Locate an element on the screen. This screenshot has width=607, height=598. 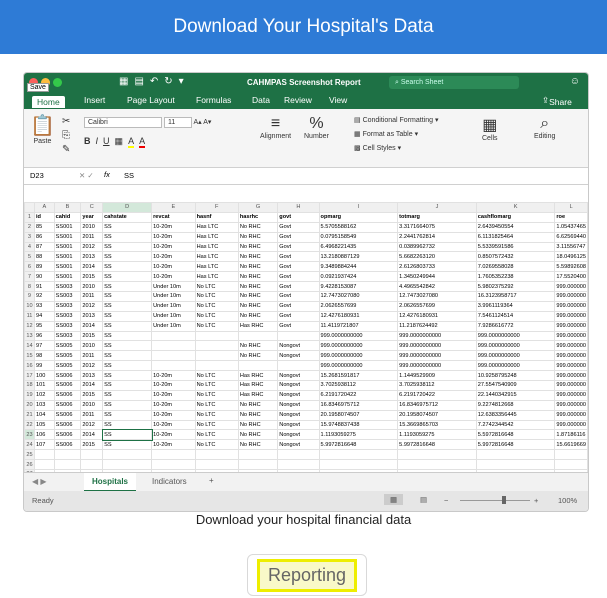
table-cell: 7.0269558028 is located at coordinates (515, 267).